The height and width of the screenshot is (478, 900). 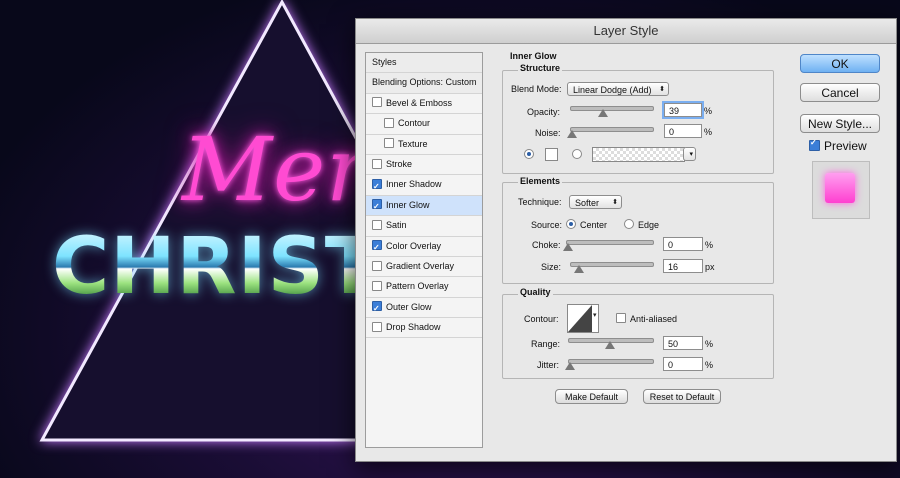 I want to click on styles-header: Styles, so click(x=424, y=63).